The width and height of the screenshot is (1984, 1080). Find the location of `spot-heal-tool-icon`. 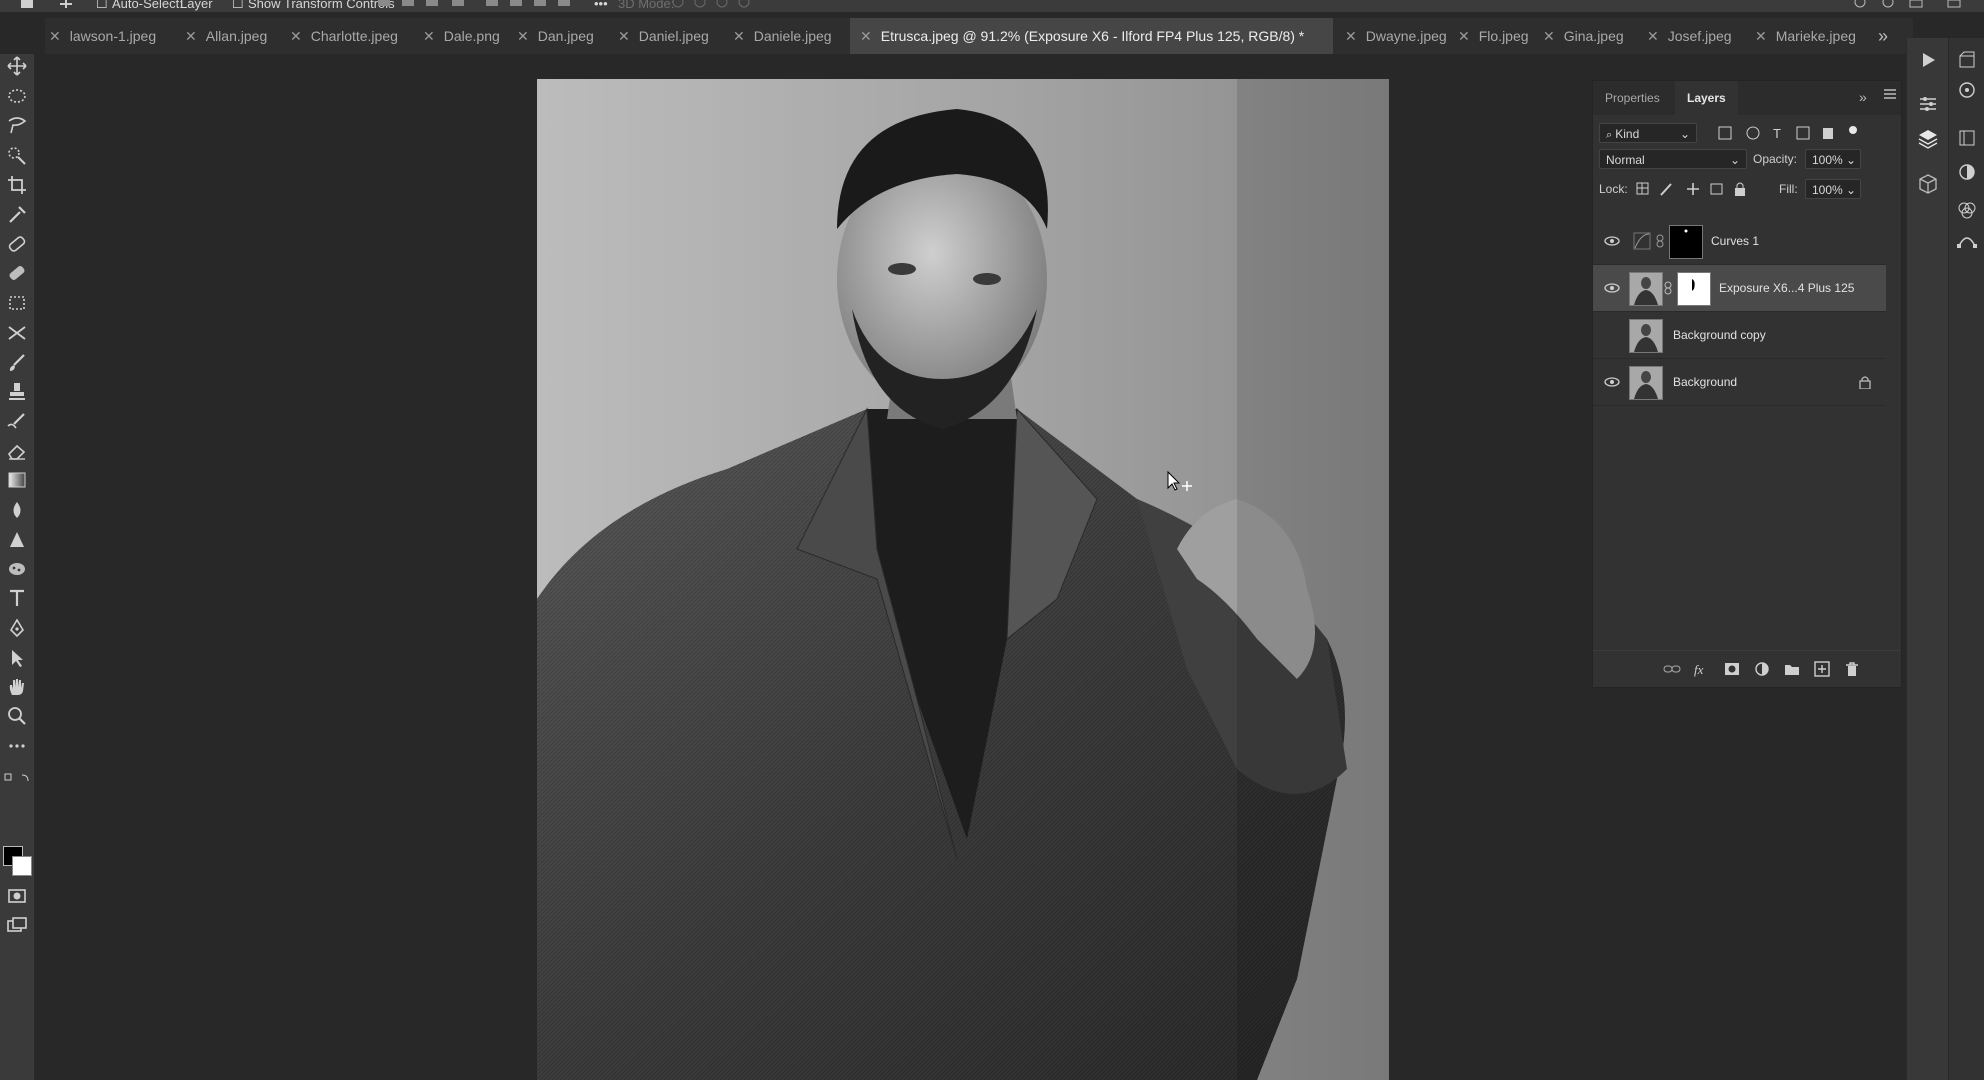

spot-heal-tool-icon is located at coordinates (17, 244).